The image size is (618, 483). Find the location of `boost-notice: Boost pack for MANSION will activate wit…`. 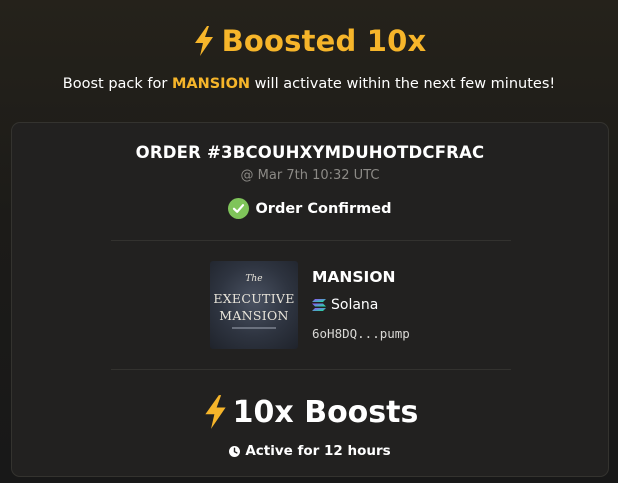

boost-notice: Boost pack for MANSION will activate wit… is located at coordinates (309, 84).